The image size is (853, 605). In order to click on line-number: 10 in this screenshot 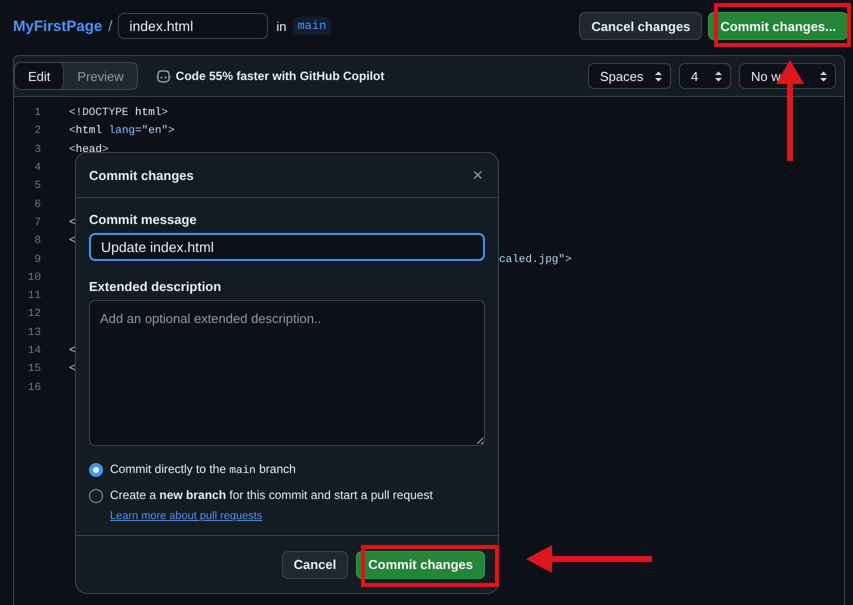, I will do `click(33, 278)`.